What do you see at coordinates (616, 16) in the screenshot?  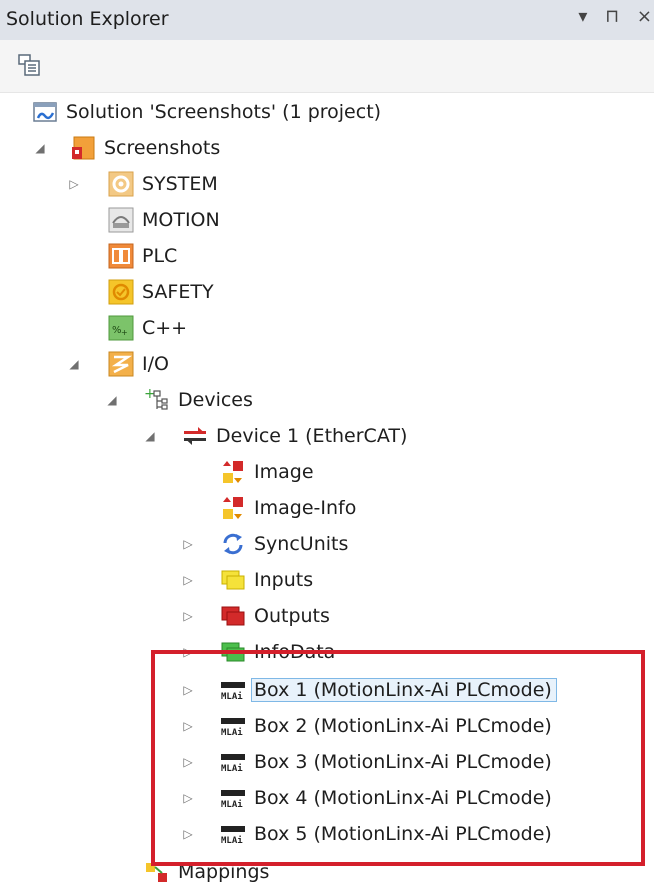 I see `panel-controls: ▾ ⊓ ×` at bounding box center [616, 16].